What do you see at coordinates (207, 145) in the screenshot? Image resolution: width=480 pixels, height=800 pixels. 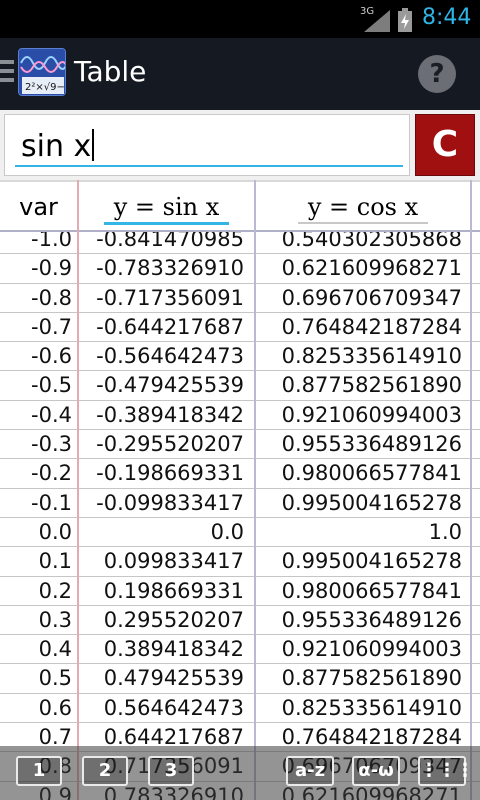 I see `expression-input: sin x` at bounding box center [207, 145].